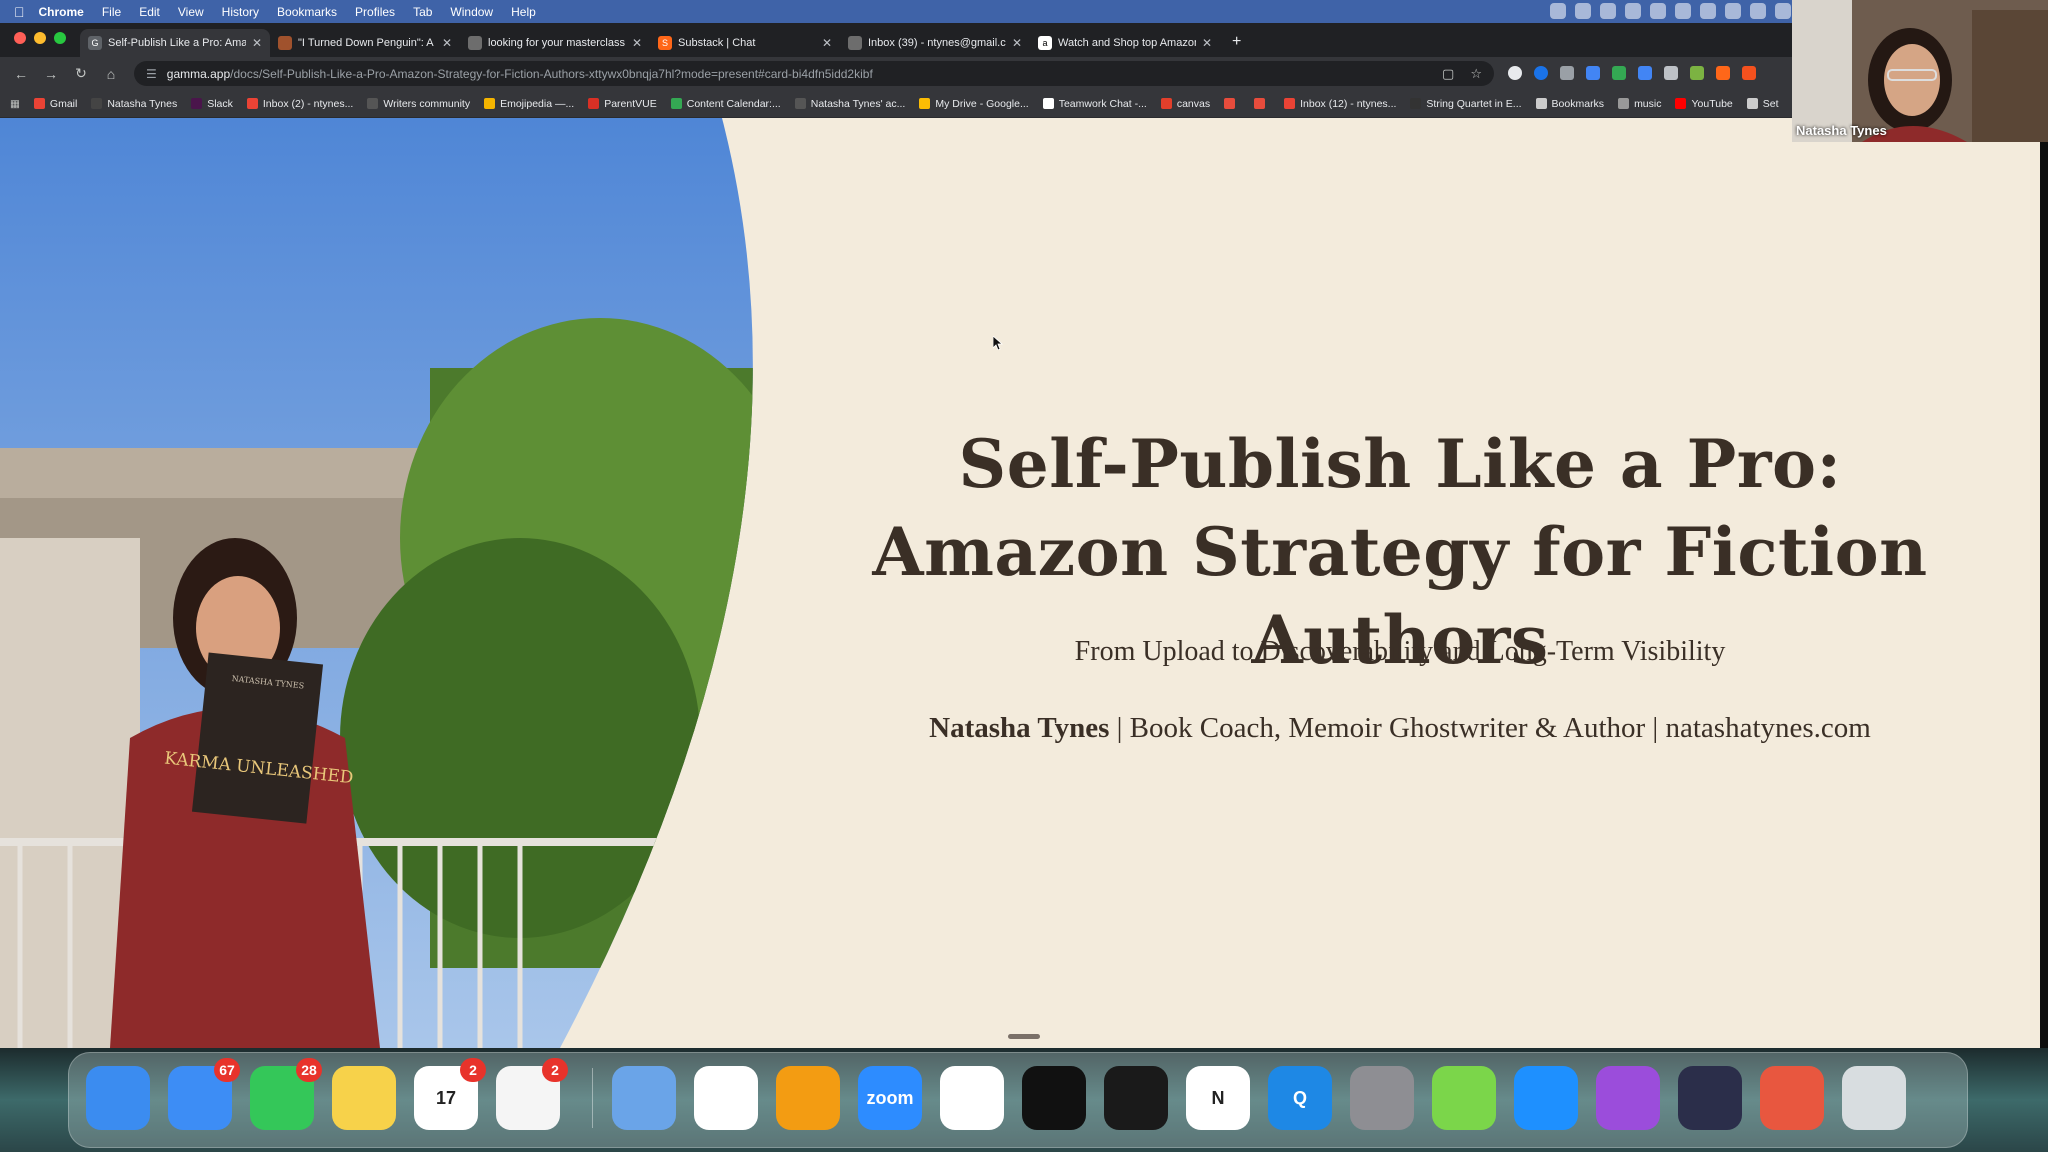  Describe the element at coordinates (1125, 43) in the screenshot. I see `browser-tab: a Watch and Shop top Amazon ✕` at that location.